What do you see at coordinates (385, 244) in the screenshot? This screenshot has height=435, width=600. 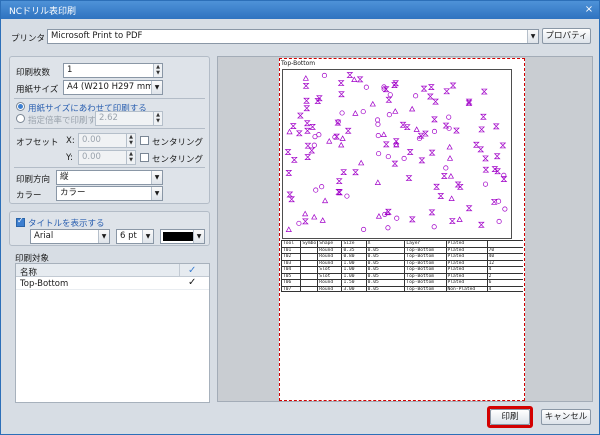 I see `table-cell: X` at bounding box center [385, 244].